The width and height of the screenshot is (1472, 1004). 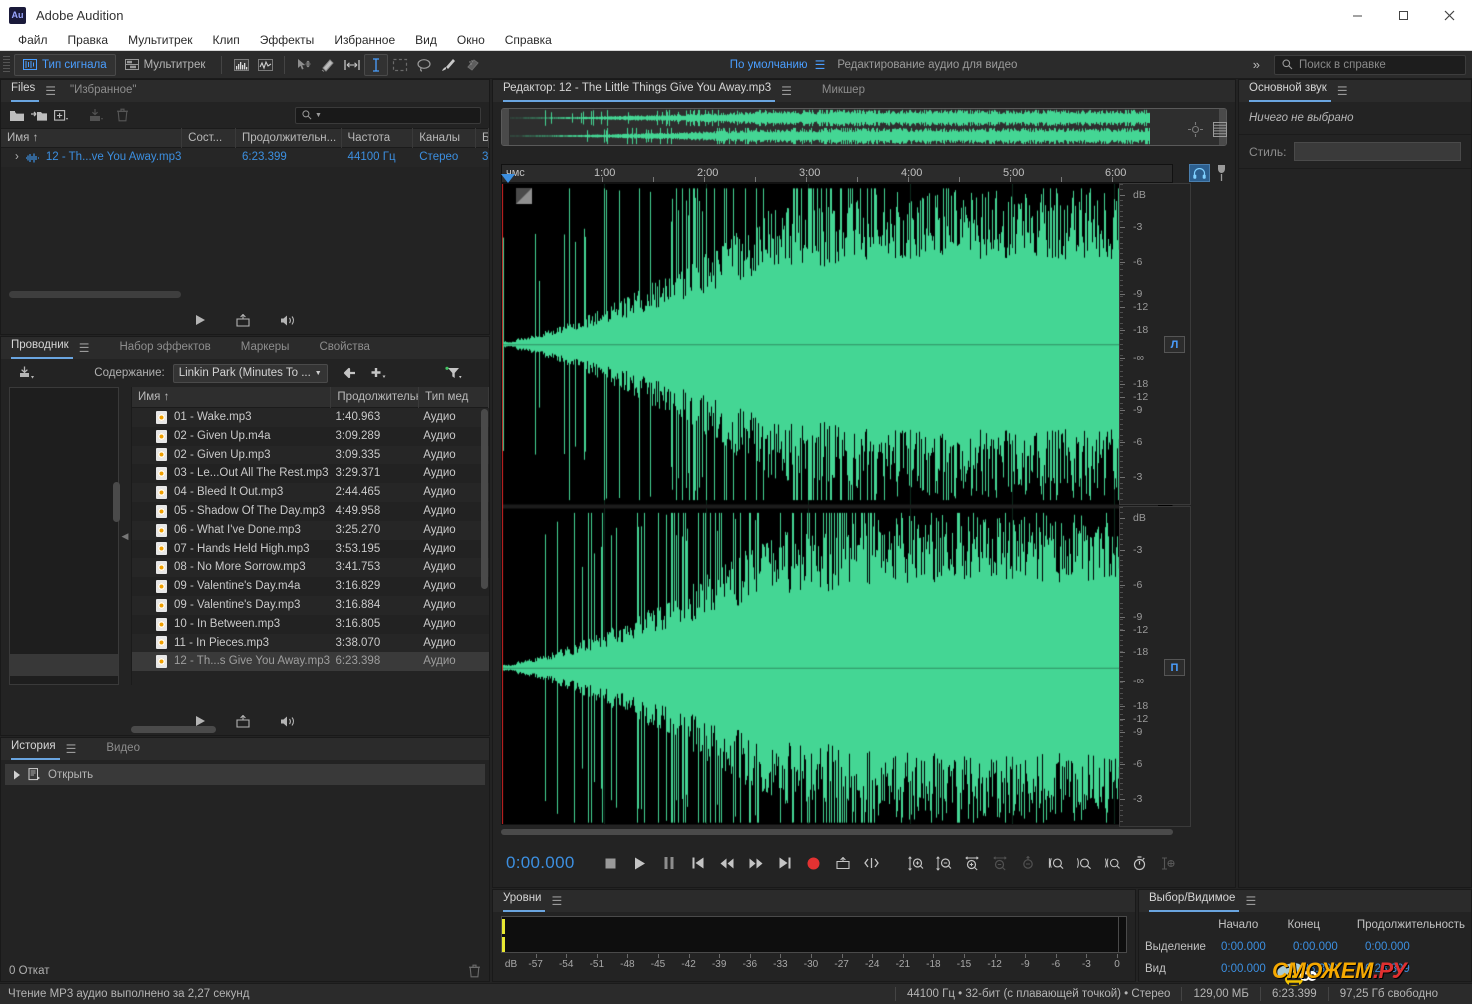 I want to click on menu-item-help: Справка, so click(x=528, y=40).